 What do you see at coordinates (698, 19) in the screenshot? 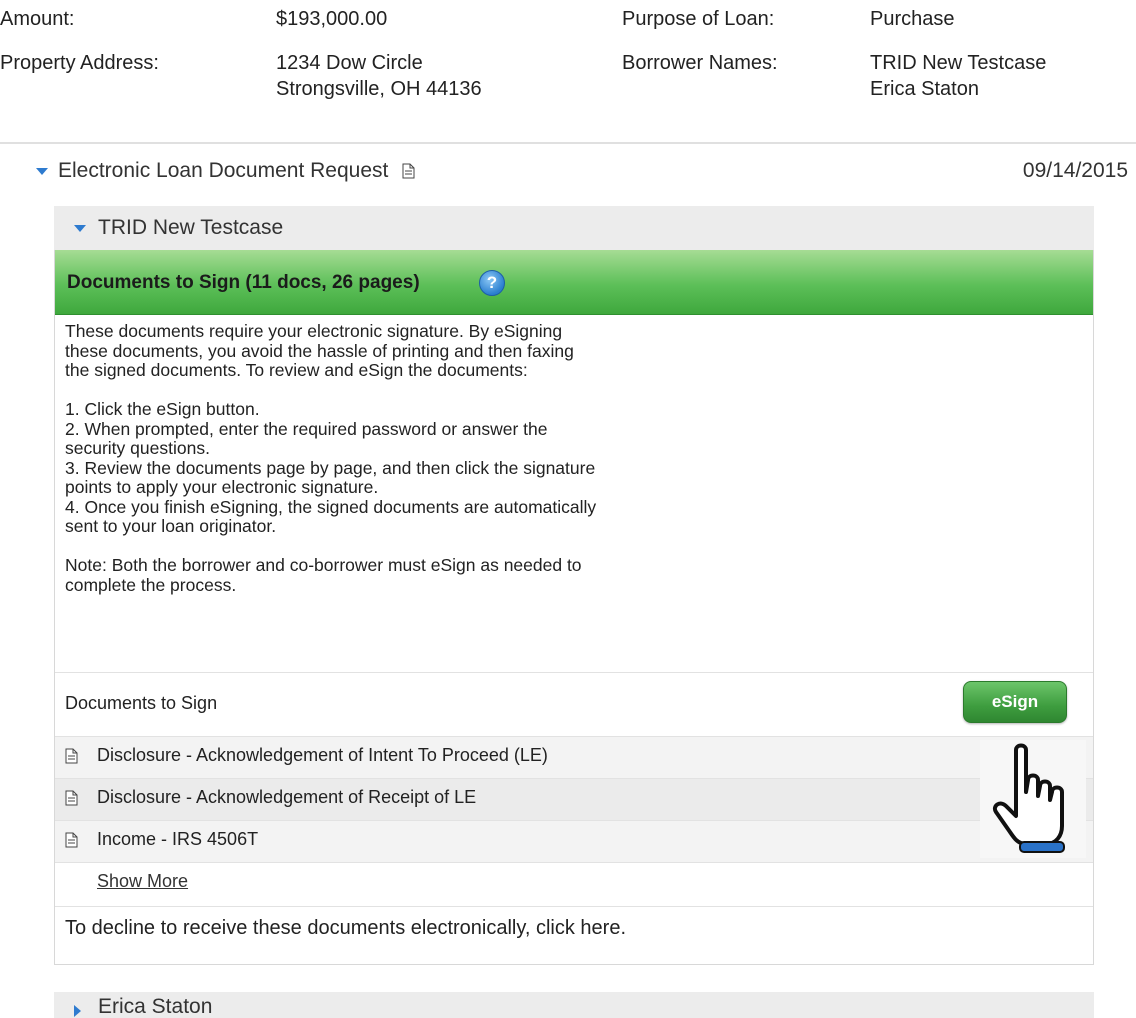
I see `purpose-label: Purpose of Loan:` at bounding box center [698, 19].